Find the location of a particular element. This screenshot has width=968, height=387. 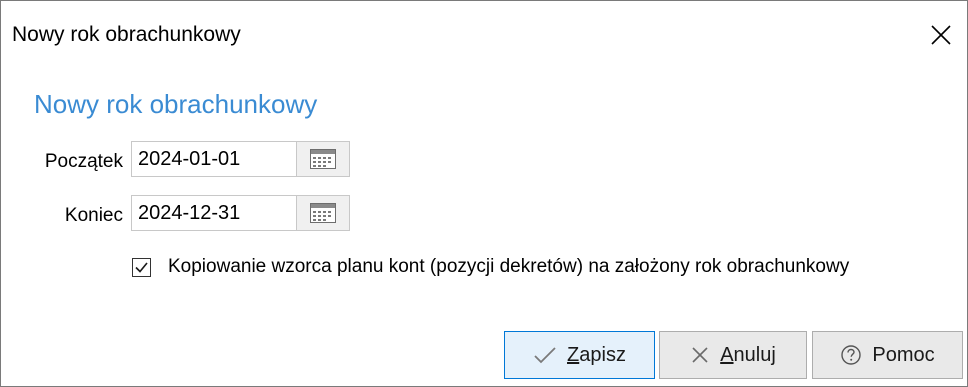

save-button-label: Zapisz is located at coordinates (596, 354).